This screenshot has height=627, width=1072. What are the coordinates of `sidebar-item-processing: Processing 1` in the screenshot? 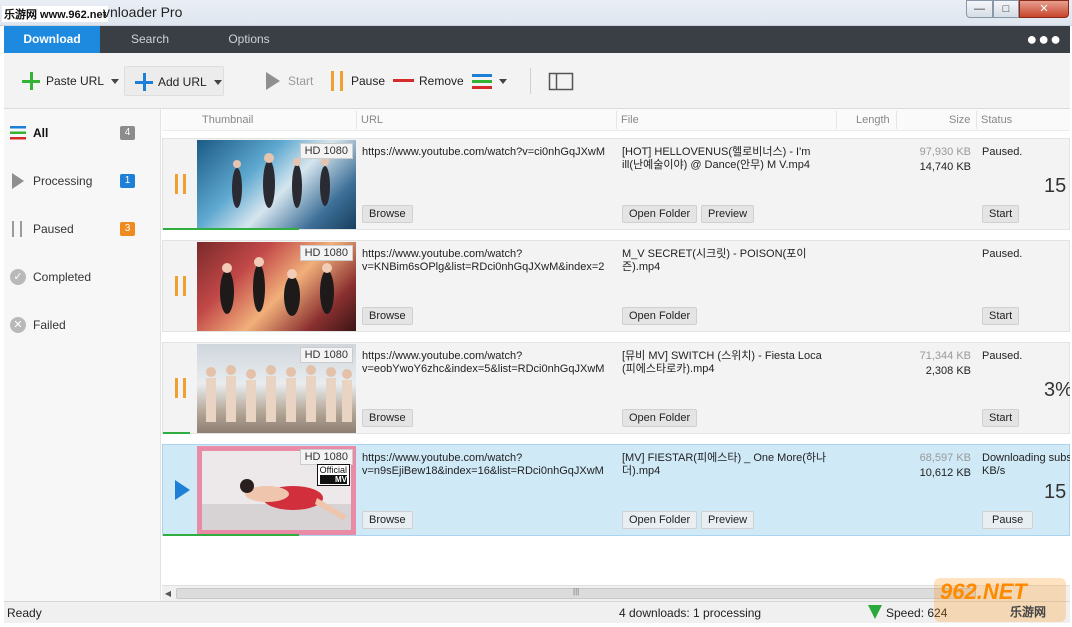 It's located at (82, 181).